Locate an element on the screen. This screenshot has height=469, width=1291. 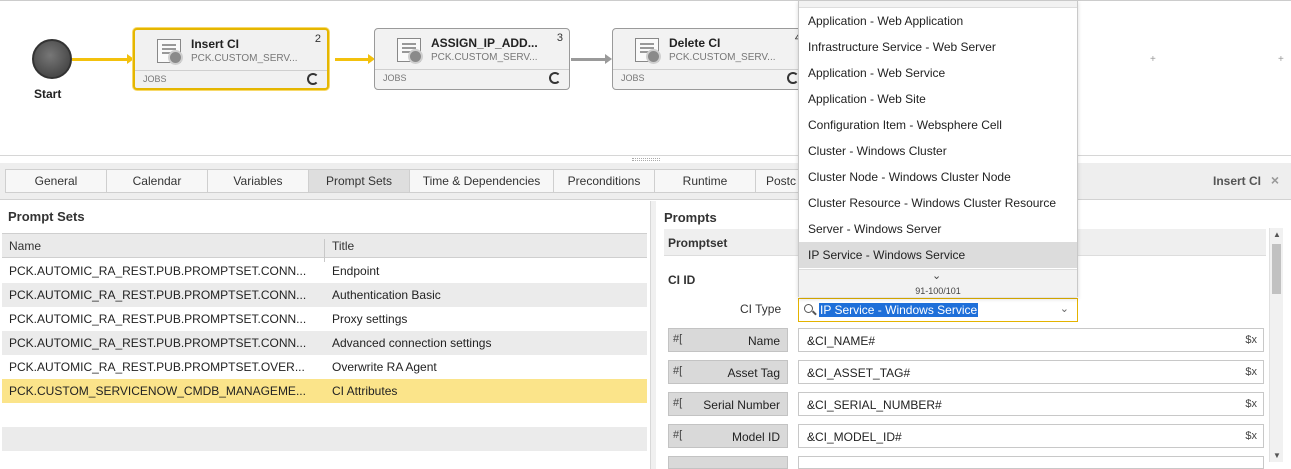
canvas-border is located at coordinates (645, 0).